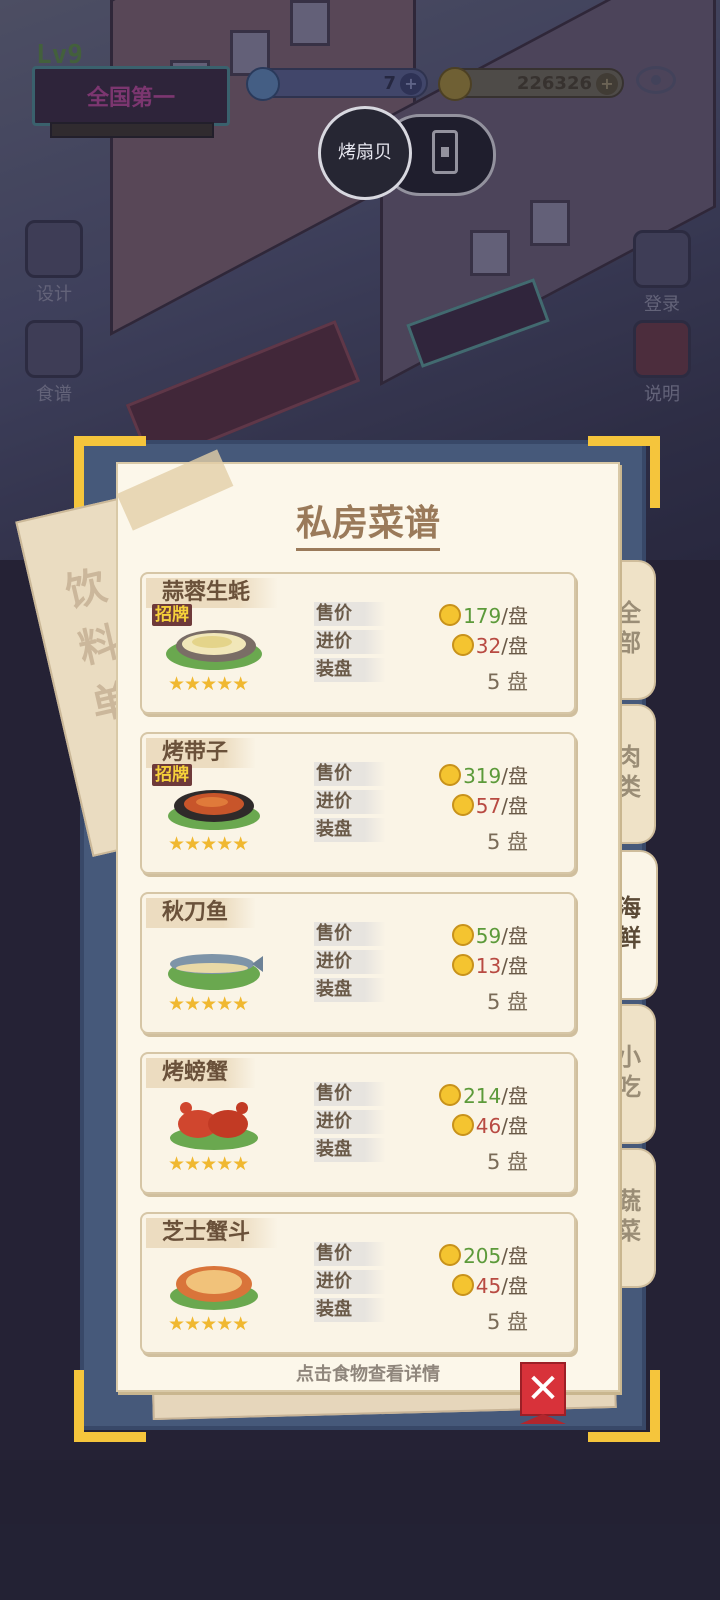  I want to click on dish-card: 秋刀鱼 ★★★★★ 售价 进价 装盘 59/盘 13/盘 5 盘, so click(358, 963).